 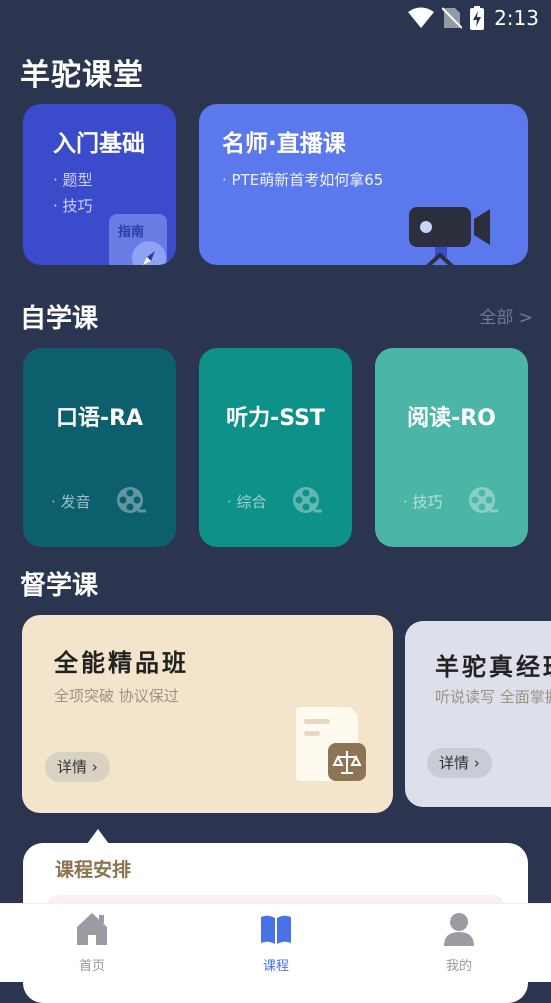 What do you see at coordinates (458, 966) in the screenshot?
I see `nav-label: 我的` at bounding box center [458, 966].